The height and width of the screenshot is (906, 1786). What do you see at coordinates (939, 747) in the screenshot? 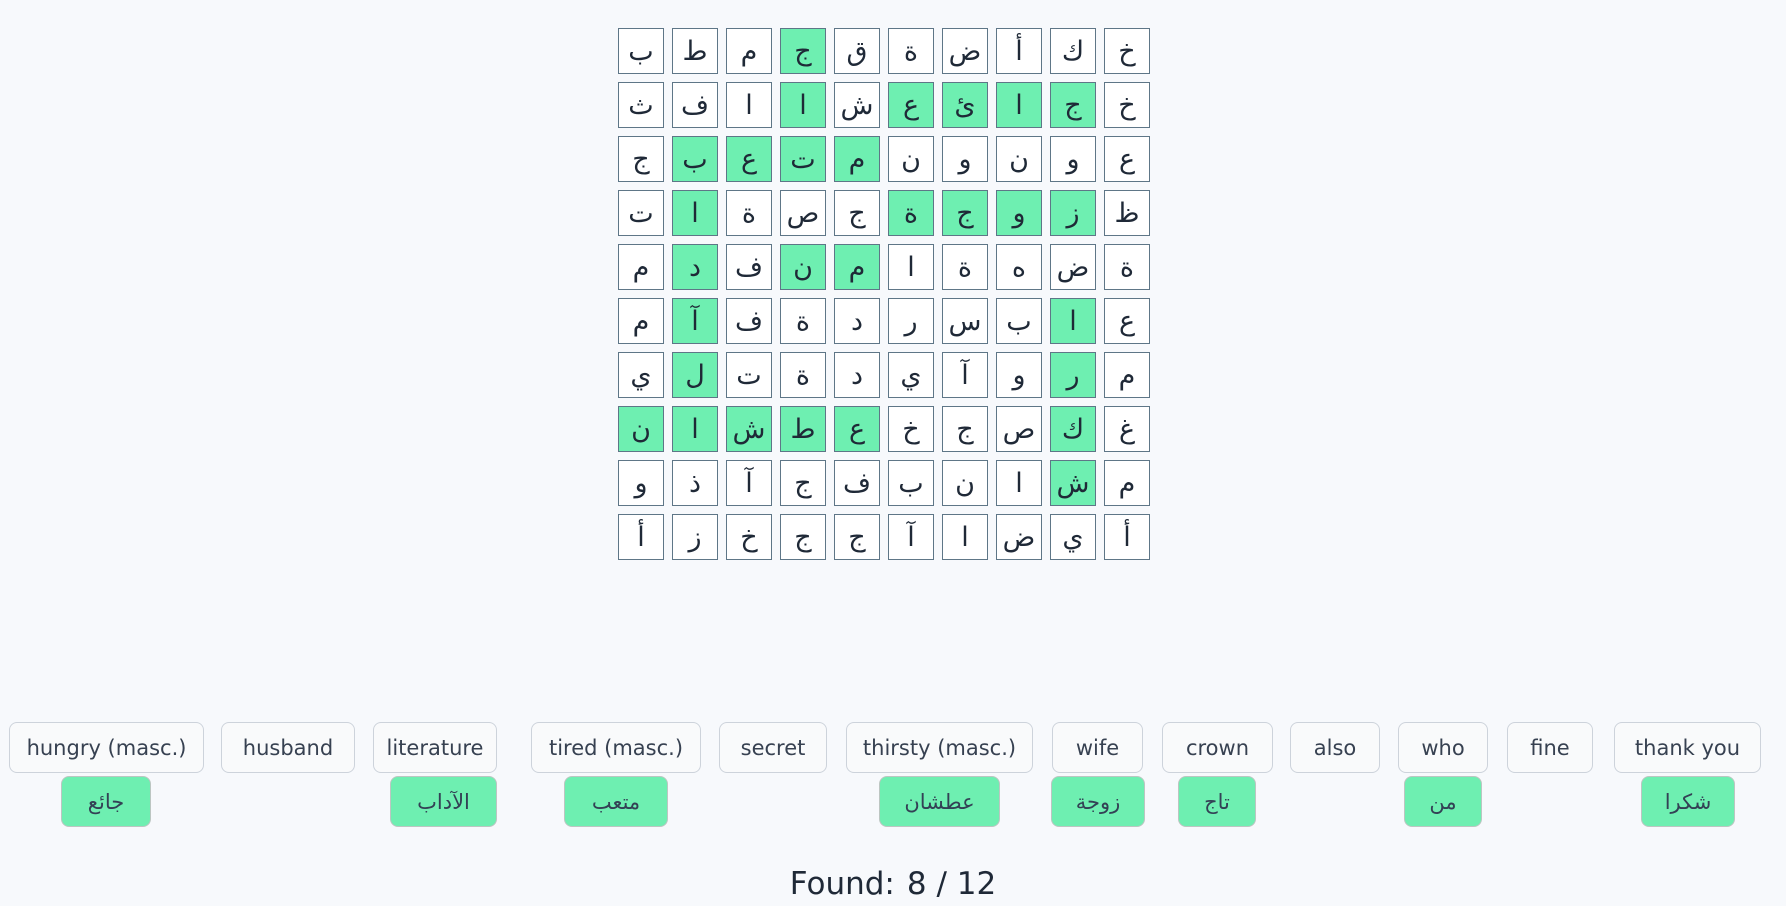
I see `clue-chip: thirsty (masc.)` at bounding box center [939, 747].